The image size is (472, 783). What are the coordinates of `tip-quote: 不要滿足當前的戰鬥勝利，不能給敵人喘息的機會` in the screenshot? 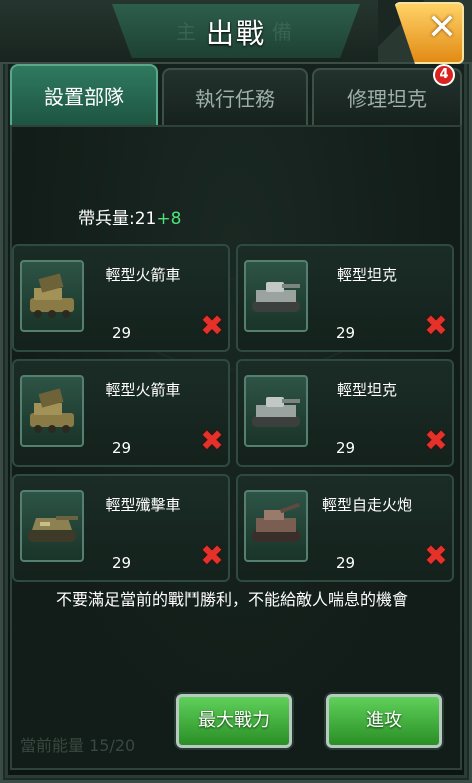 It's located at (232, 599).